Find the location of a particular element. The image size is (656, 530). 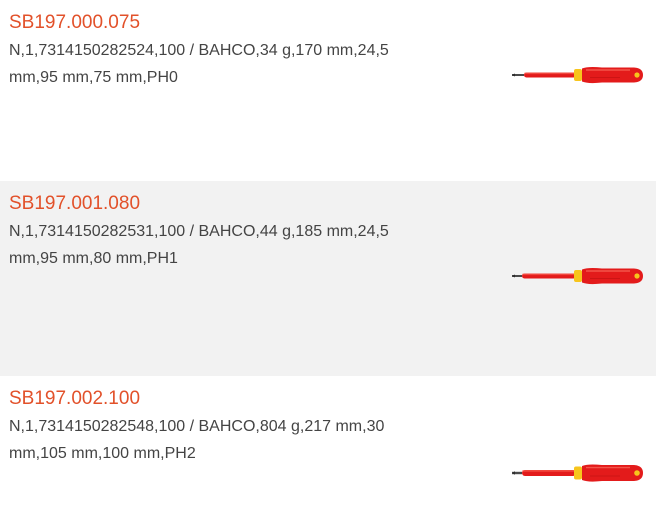

product-sku-link: SB197.001.080 is located at coordinates (74, 204).